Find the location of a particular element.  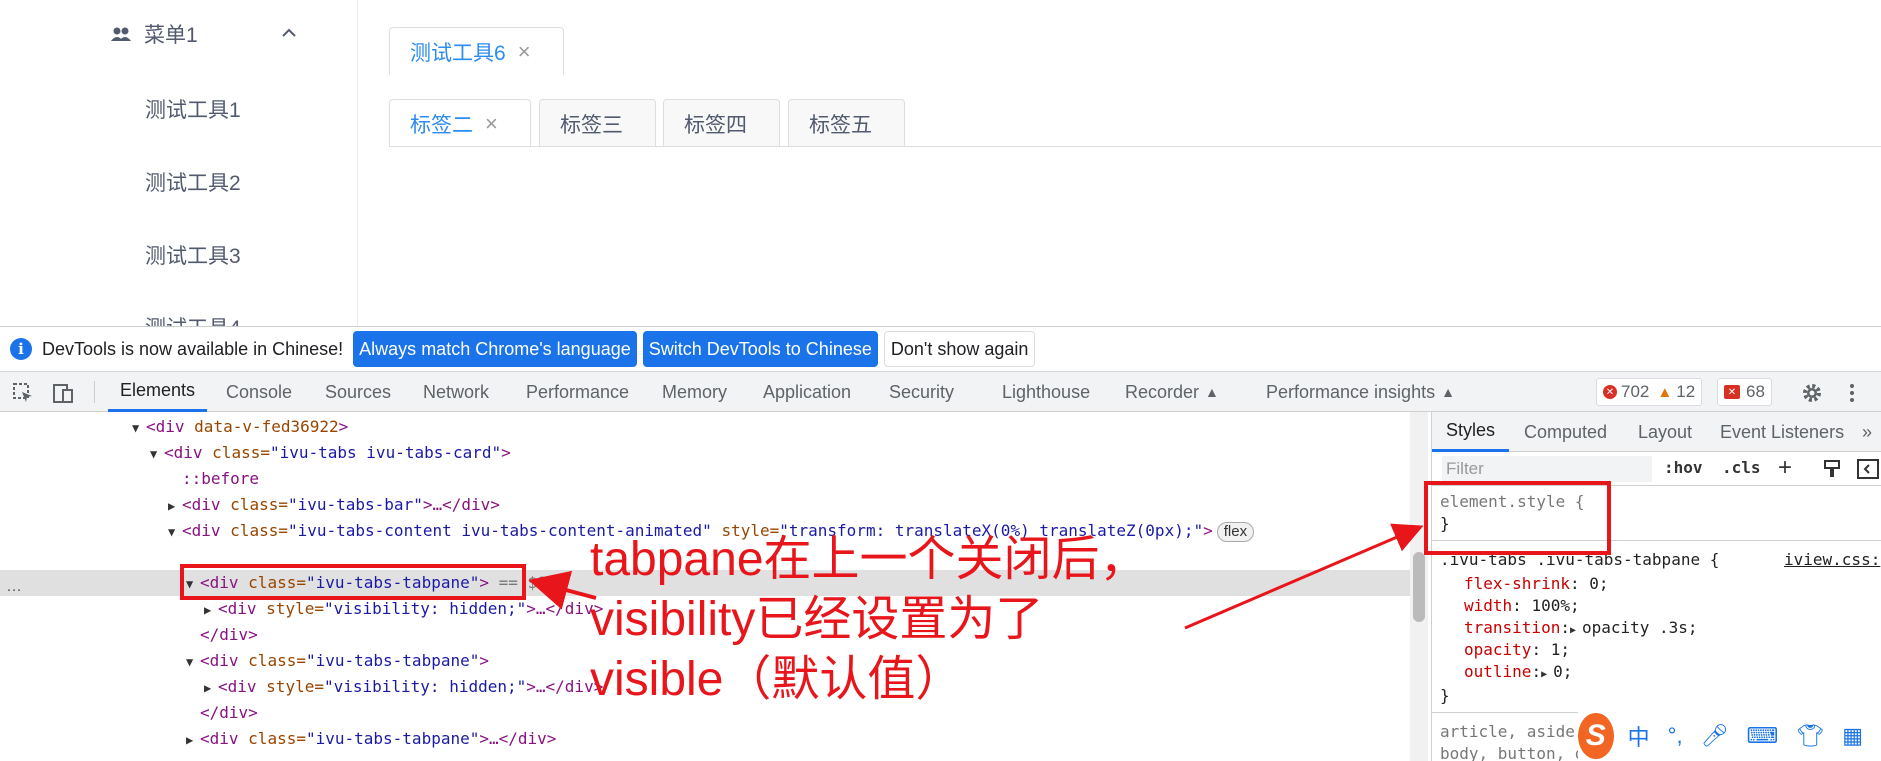

menu-group-header: 菜单1 is located at coordinates (205, 34).